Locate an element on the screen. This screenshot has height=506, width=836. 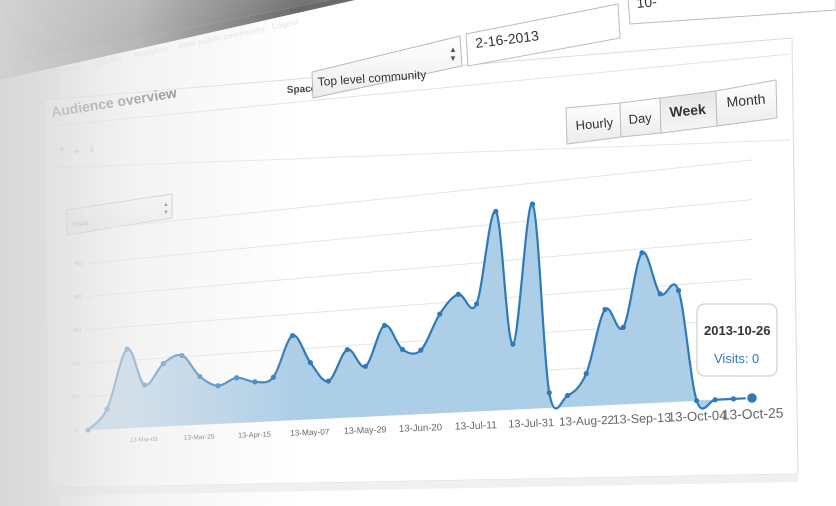
y-tick-label: 300 is located at coordinates (77, 331).